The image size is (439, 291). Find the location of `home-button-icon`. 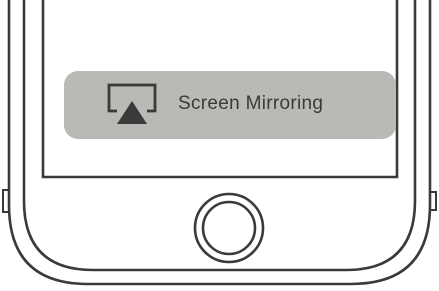

home-button-icon is located at coordinates (229, 228).